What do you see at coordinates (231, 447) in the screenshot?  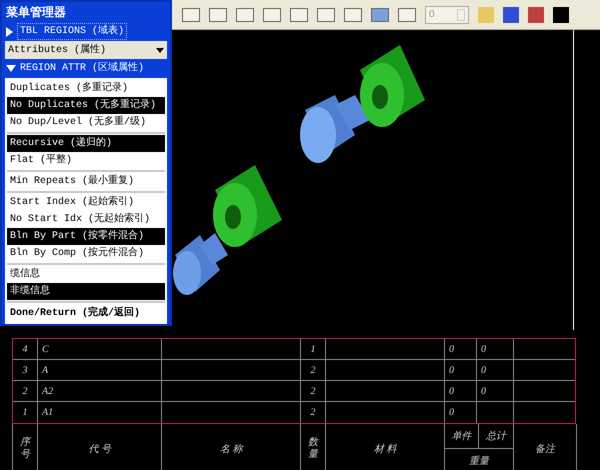 I see `table-header-cell: 名 称` at bounding box center [231, 447].